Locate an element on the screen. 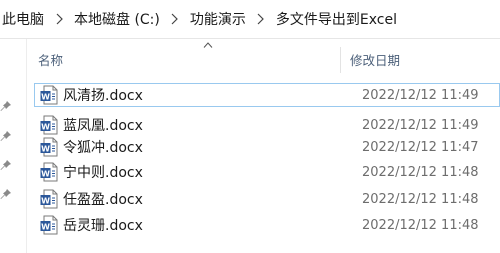 This screenshot has height=253, width=500. navigation-pane is located at coordinates (13, 146).